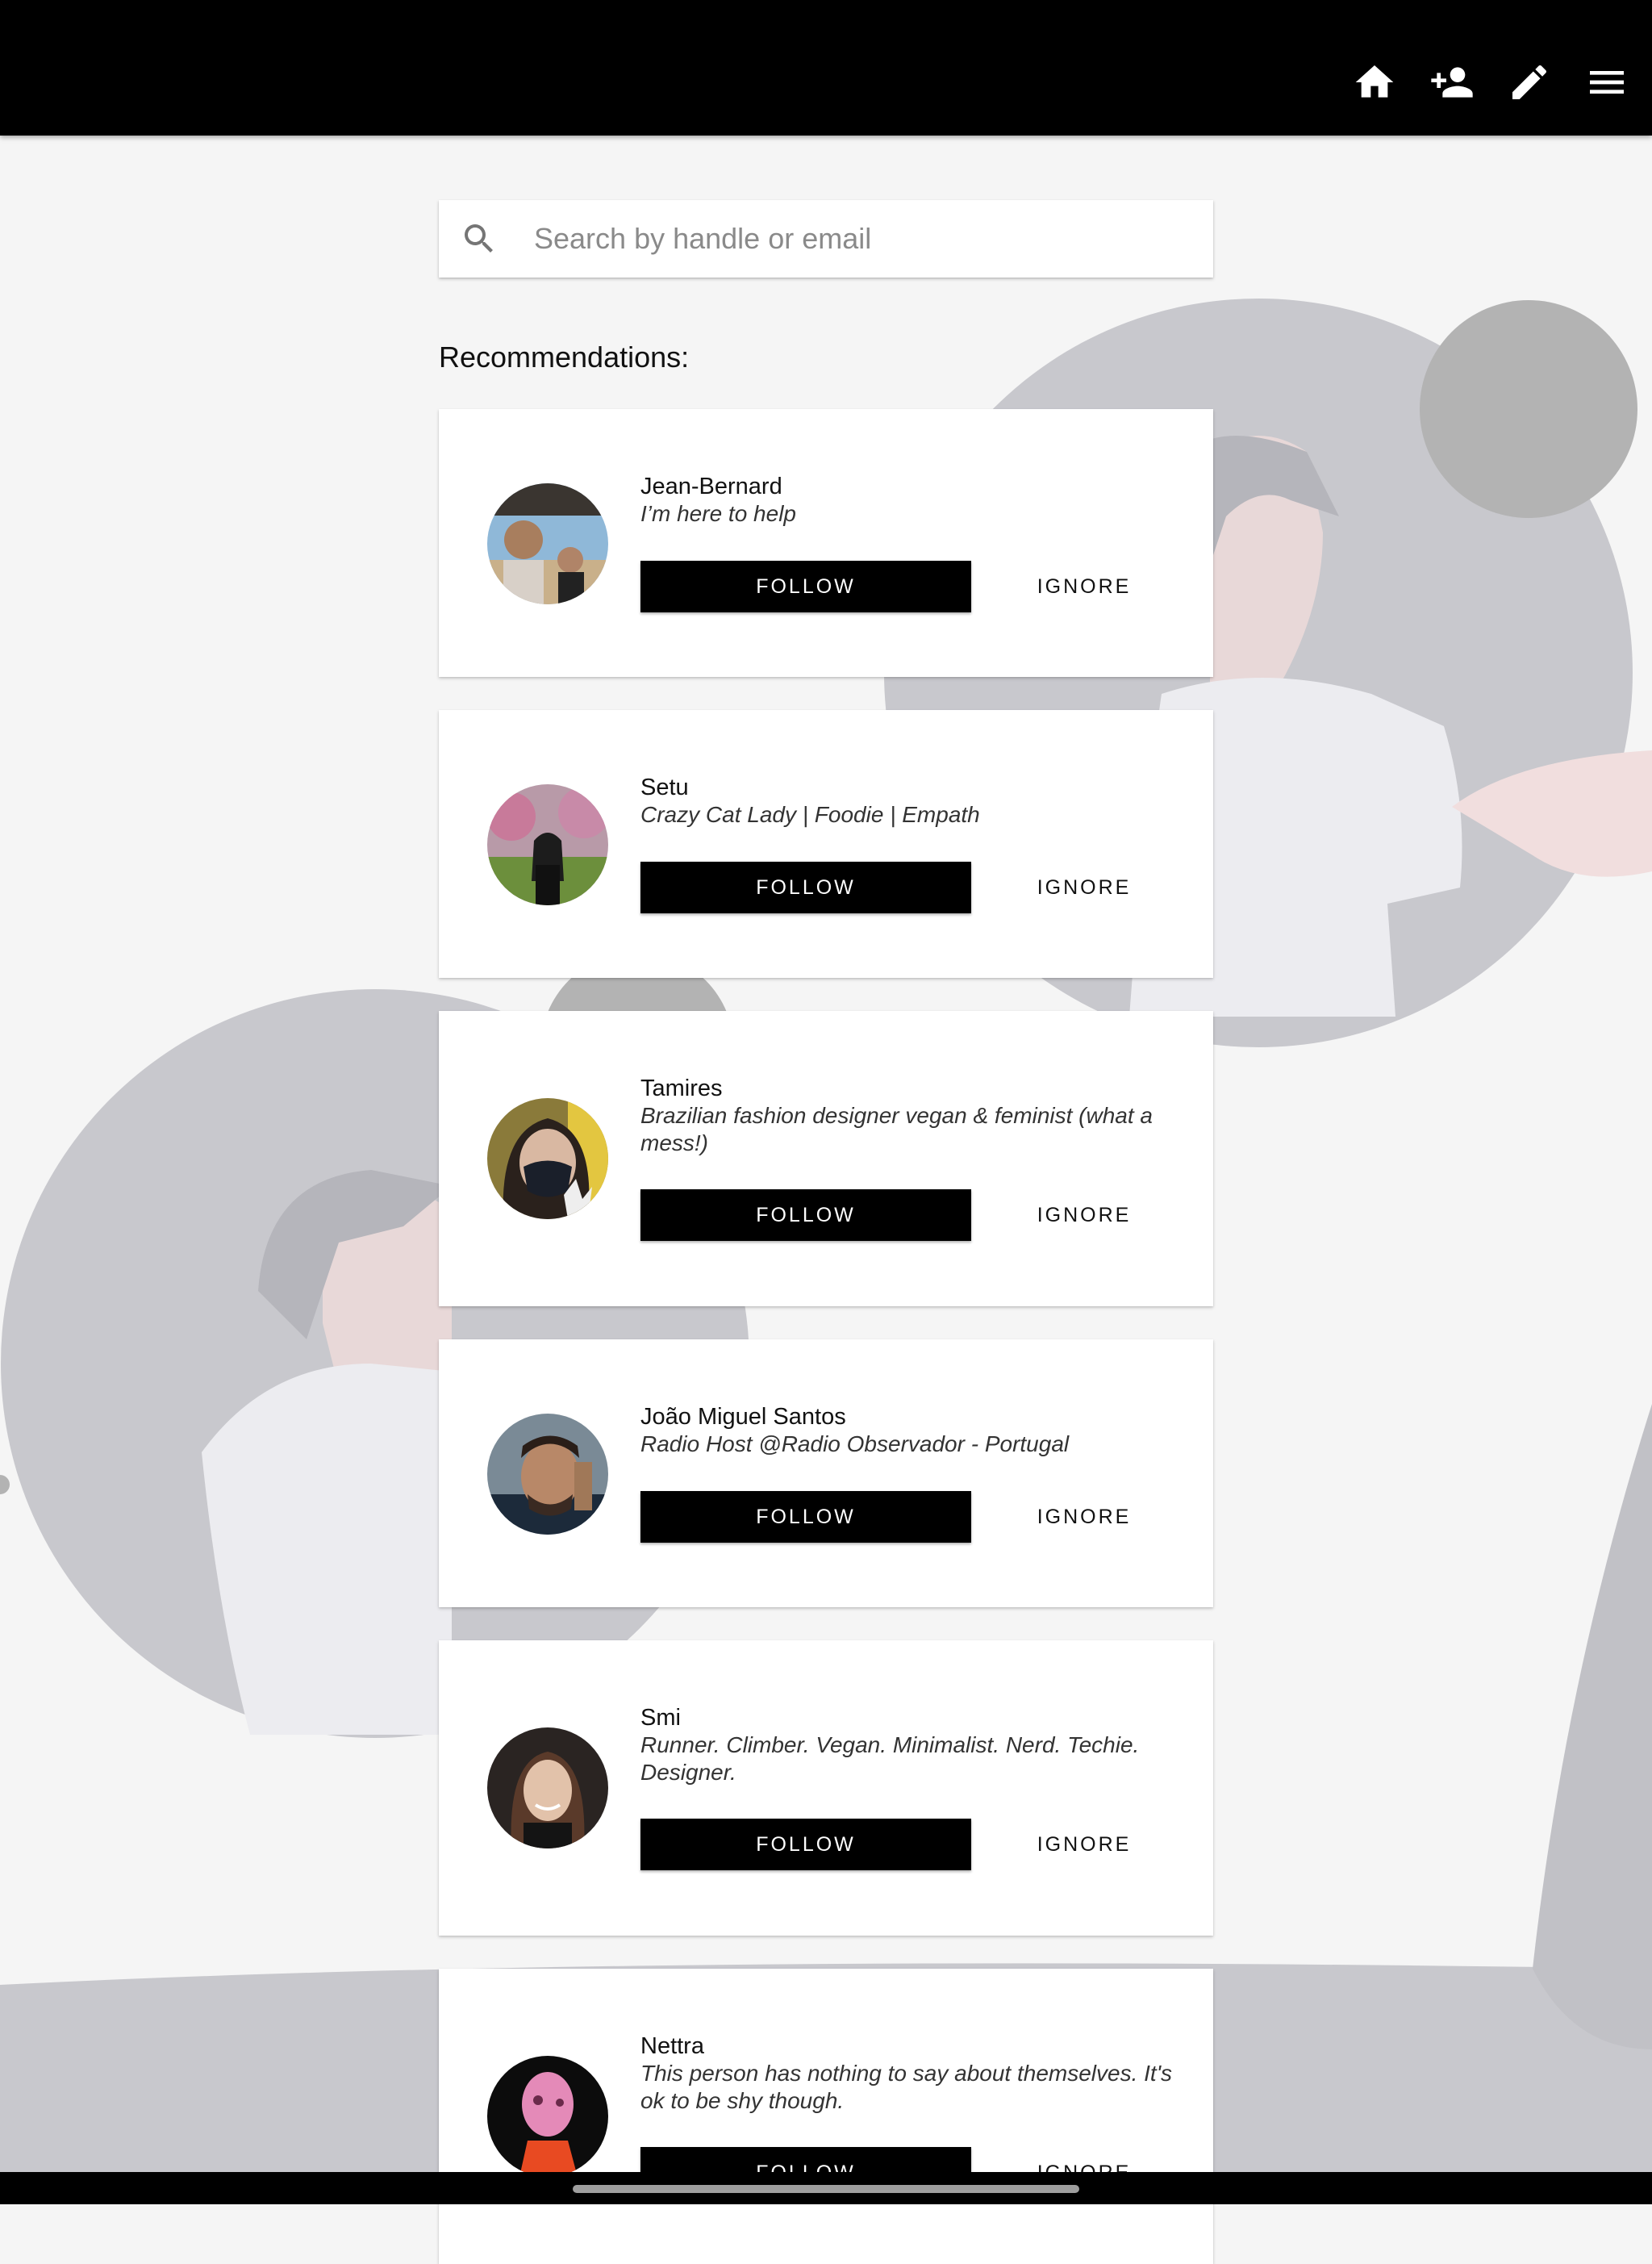  I want to click on home-button, so click(1374, 82).